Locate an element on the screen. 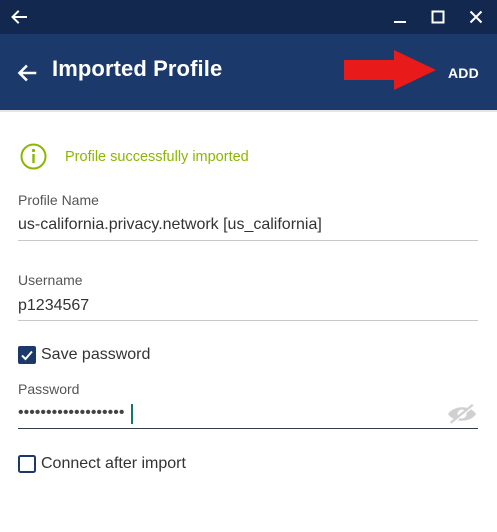 This screenshot has width=497, height=532. text-cursor is located at coordinates (132, 414).